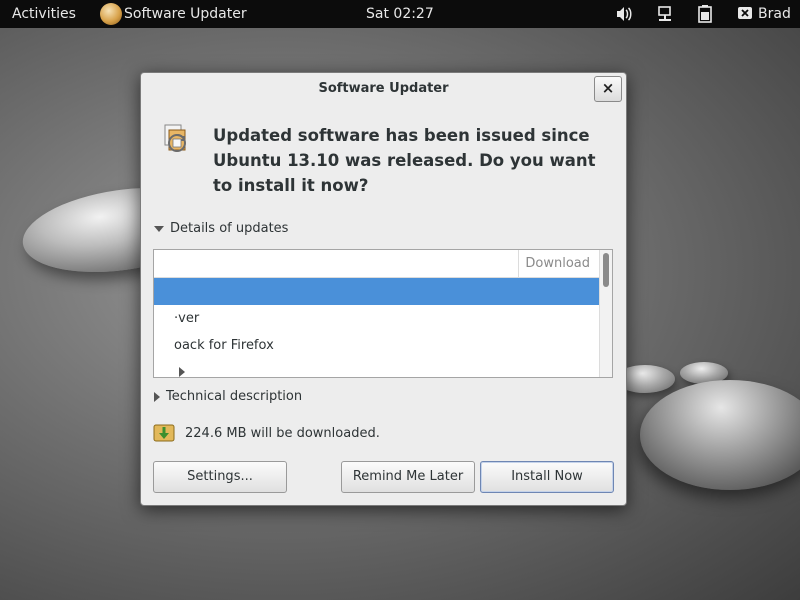 Image resolution: width=800 pixels, height=600 pixels. Describe the element at coordinates (377, 368) in the screenshot. I see `list-item` at that location.